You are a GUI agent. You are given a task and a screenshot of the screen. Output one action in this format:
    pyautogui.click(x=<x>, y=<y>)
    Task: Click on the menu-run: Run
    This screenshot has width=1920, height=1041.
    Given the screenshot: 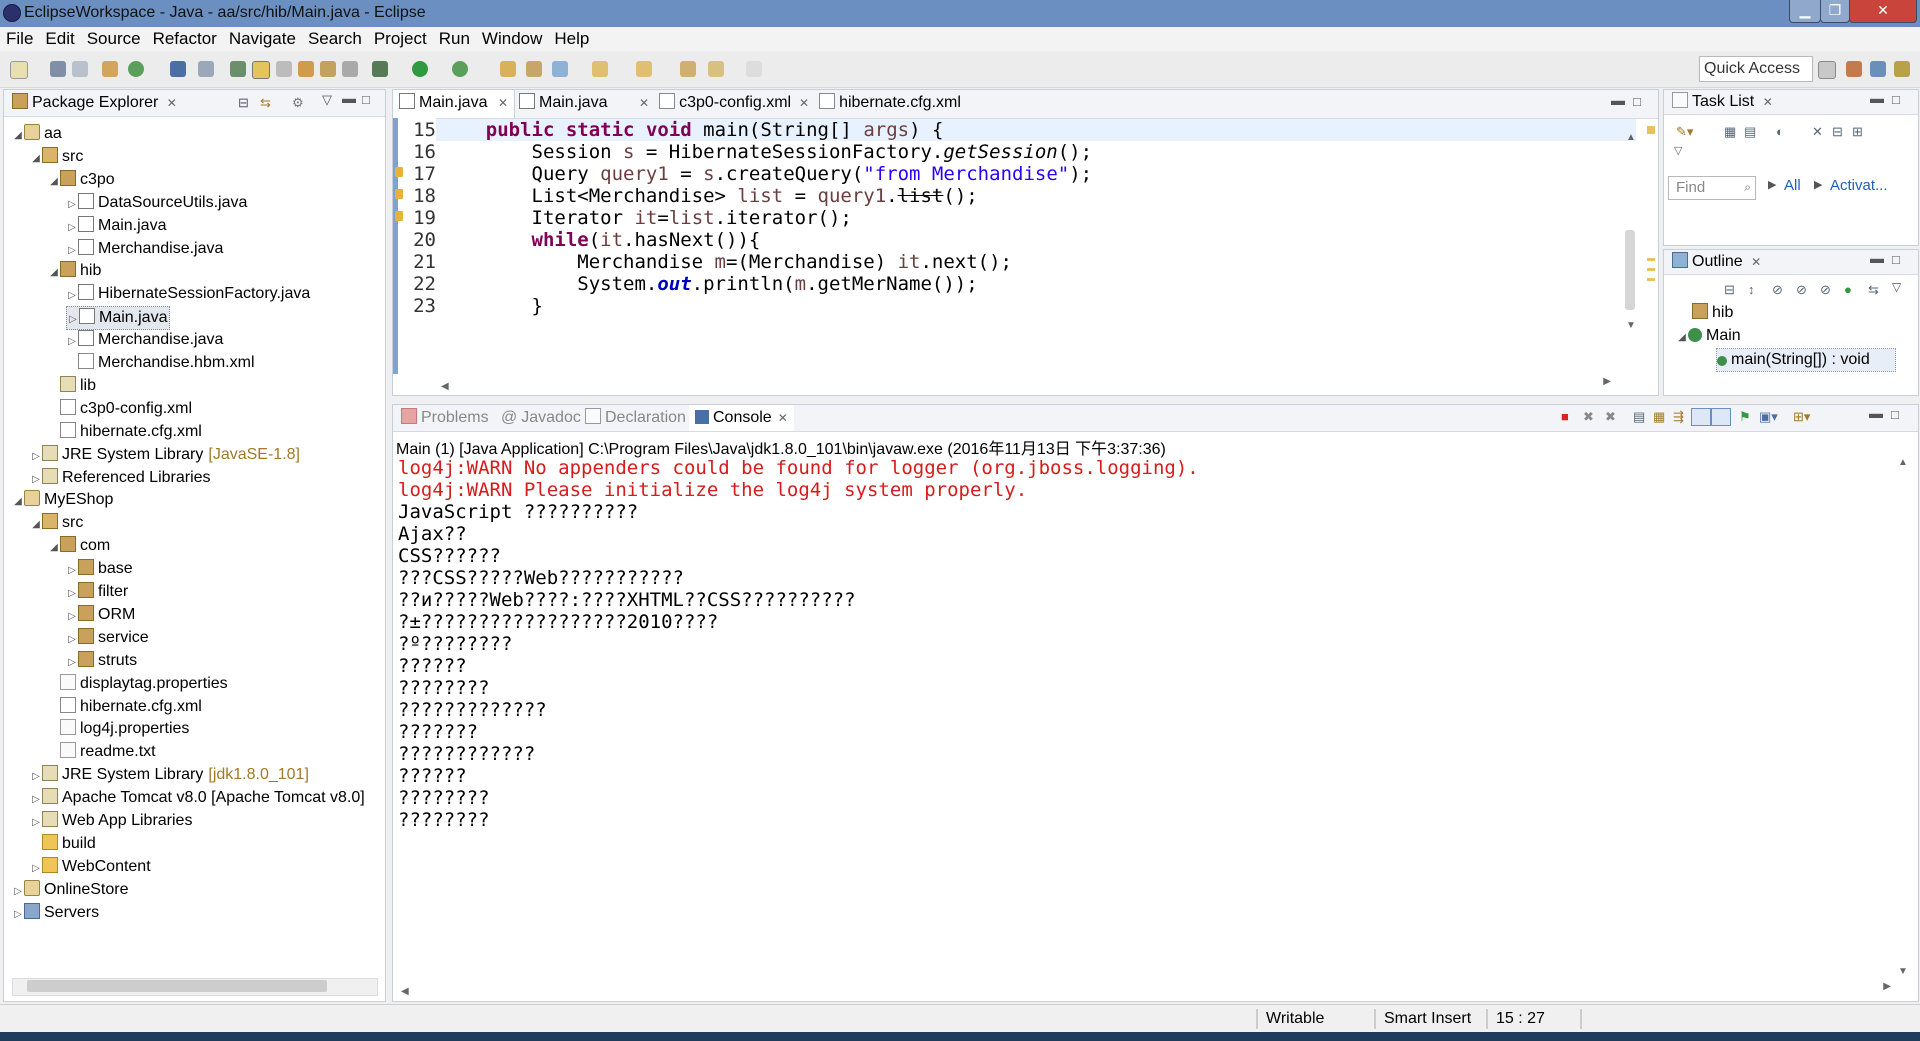 What is the action you would take?
    pyautogui.click(x=454, y=39)
    